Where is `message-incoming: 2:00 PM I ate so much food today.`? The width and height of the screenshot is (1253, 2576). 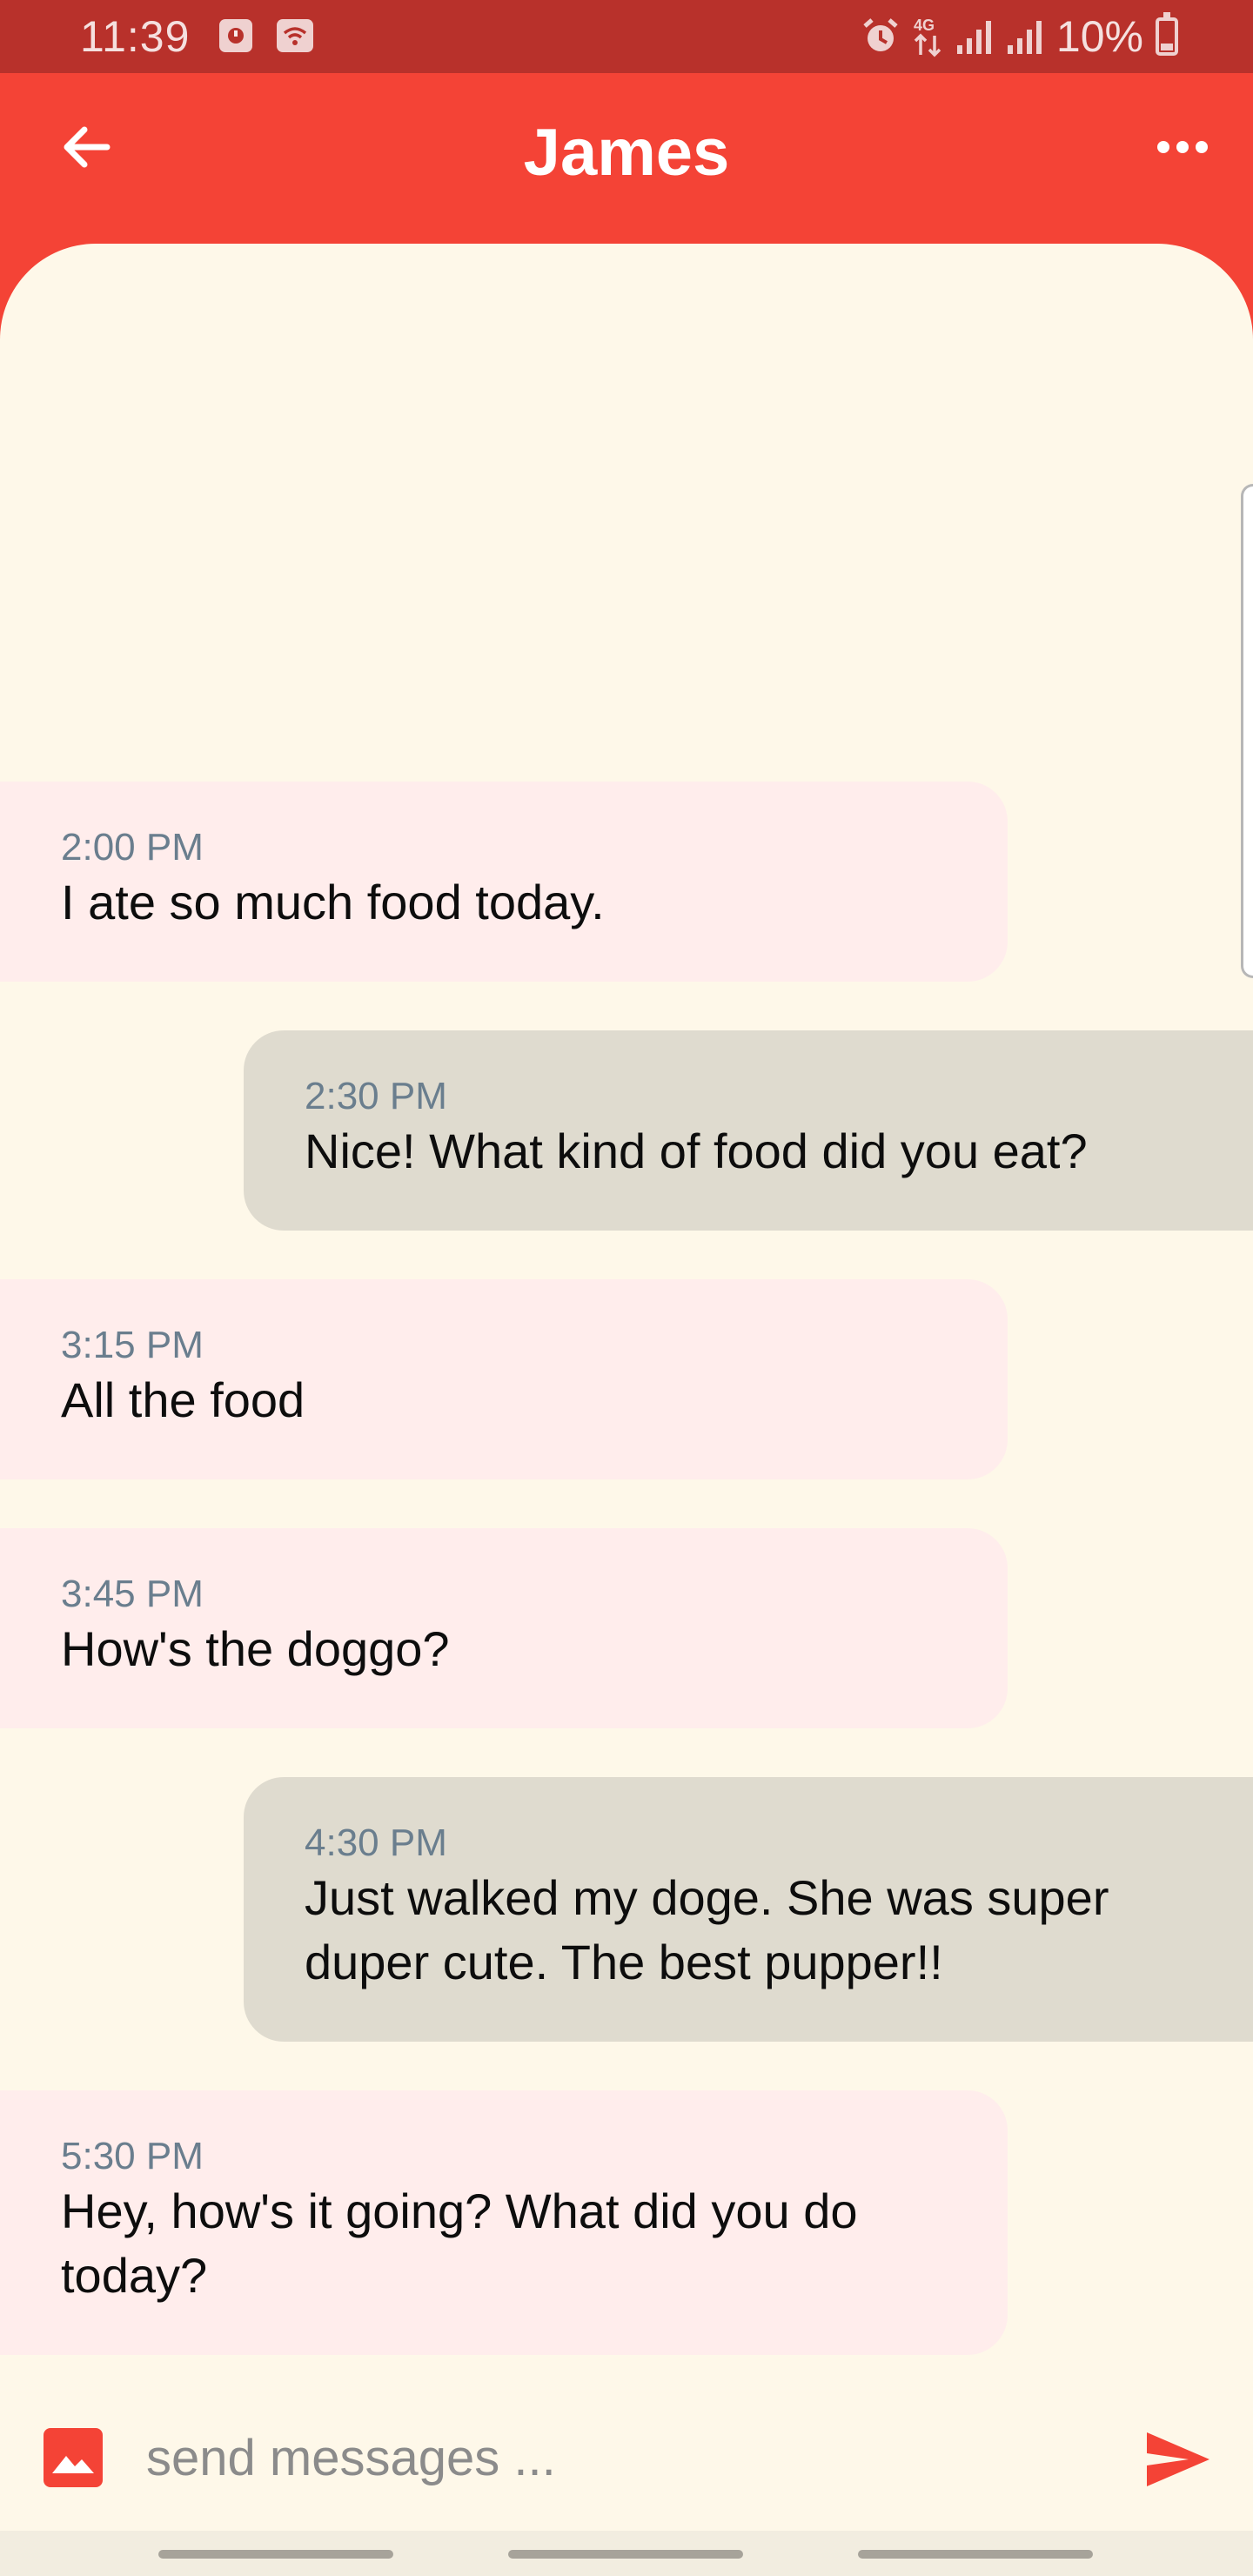
message-incoming: 2:00 PM I ate so much food today. is located at coordinates (504, 882).